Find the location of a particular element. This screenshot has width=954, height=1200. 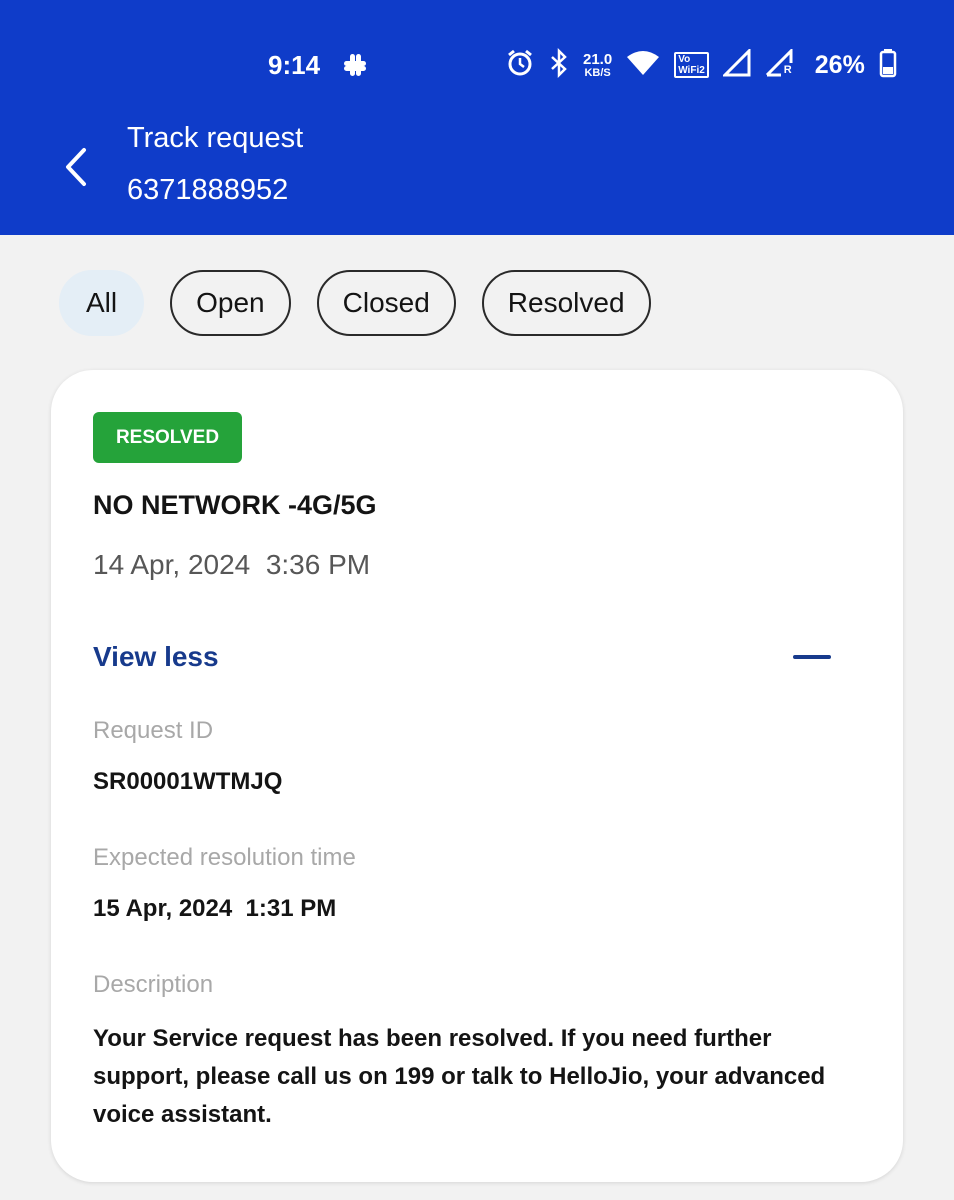

filter-chips: All Open Closed Resolved is located at coordinates (355, 303).